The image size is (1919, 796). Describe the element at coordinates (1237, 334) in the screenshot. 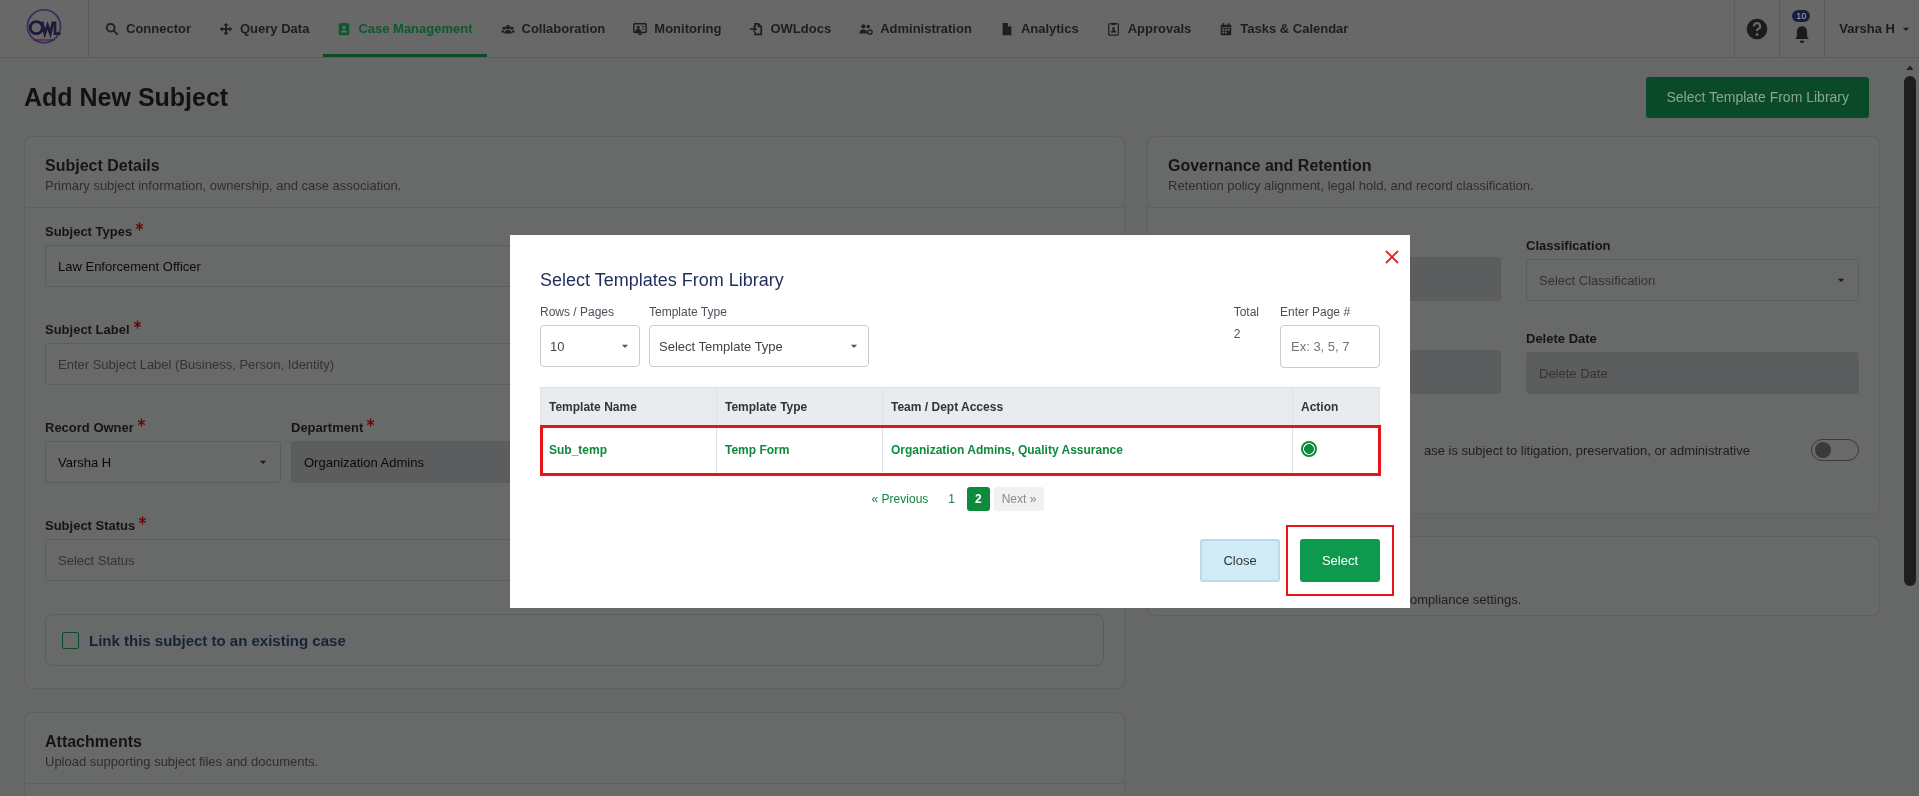

I see `total-count: 2` at that location.